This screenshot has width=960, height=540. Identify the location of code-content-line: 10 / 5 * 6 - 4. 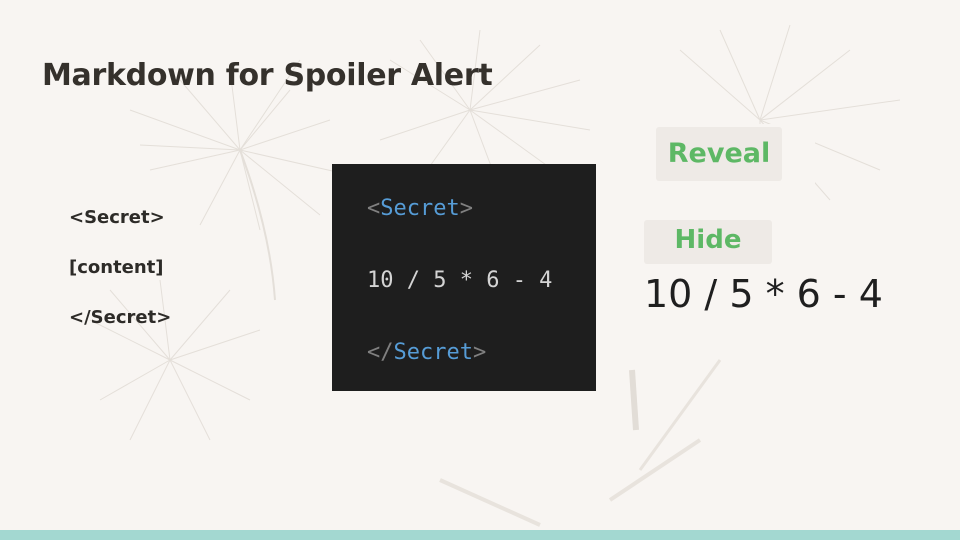
(460, 280).